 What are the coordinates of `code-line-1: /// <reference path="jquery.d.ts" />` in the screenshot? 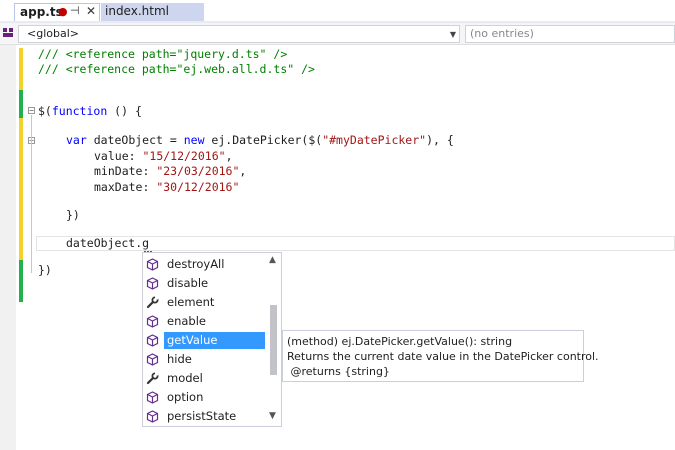 It's located at (163, 54).